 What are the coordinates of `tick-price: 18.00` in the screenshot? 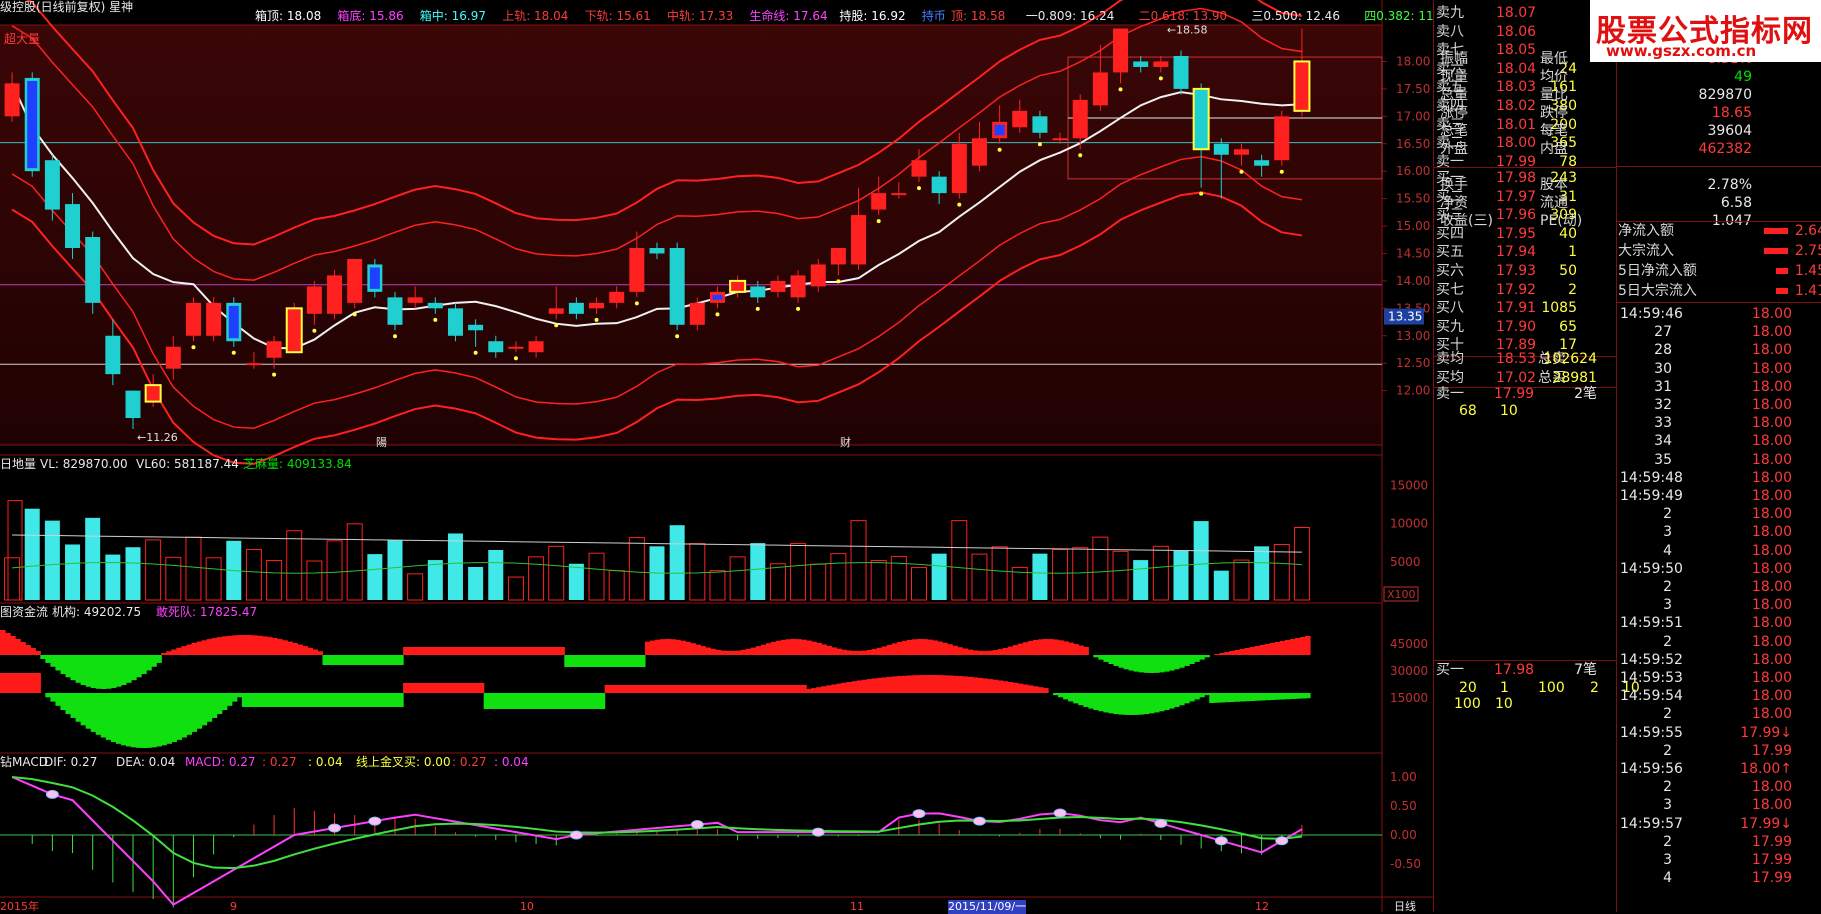 It's located at (1771, 386).